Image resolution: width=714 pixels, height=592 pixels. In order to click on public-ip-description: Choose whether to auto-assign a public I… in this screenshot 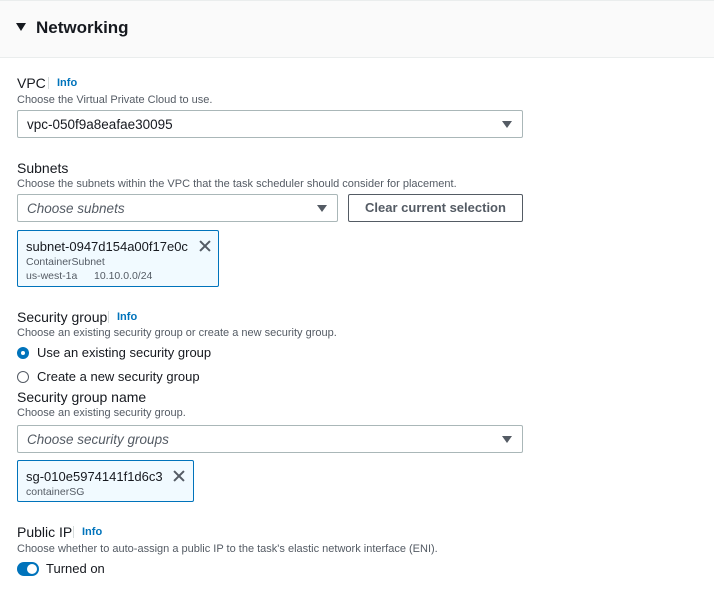, I will do `click(227, 549)`.